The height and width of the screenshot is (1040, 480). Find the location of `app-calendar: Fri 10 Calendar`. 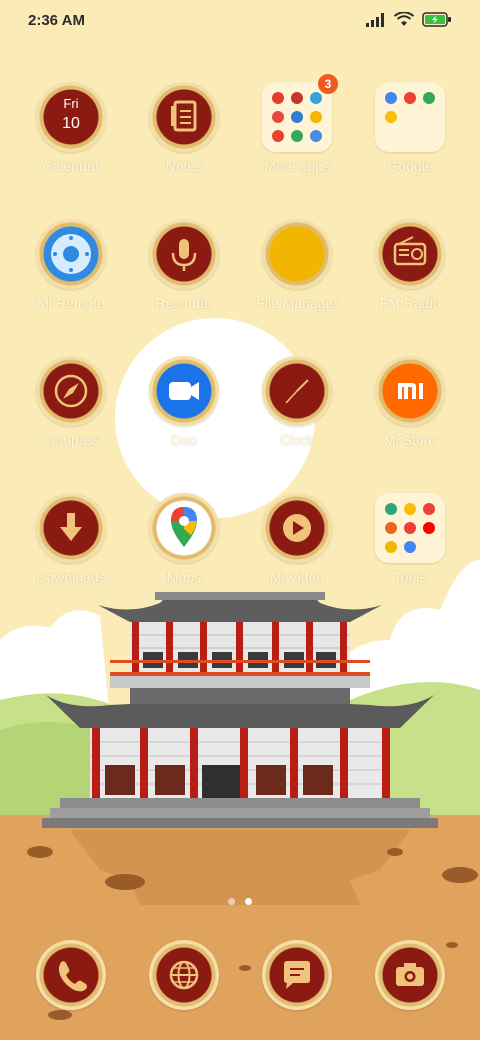

app-calendar: Fri 10 Calendar is located at coordinates (71, 128).